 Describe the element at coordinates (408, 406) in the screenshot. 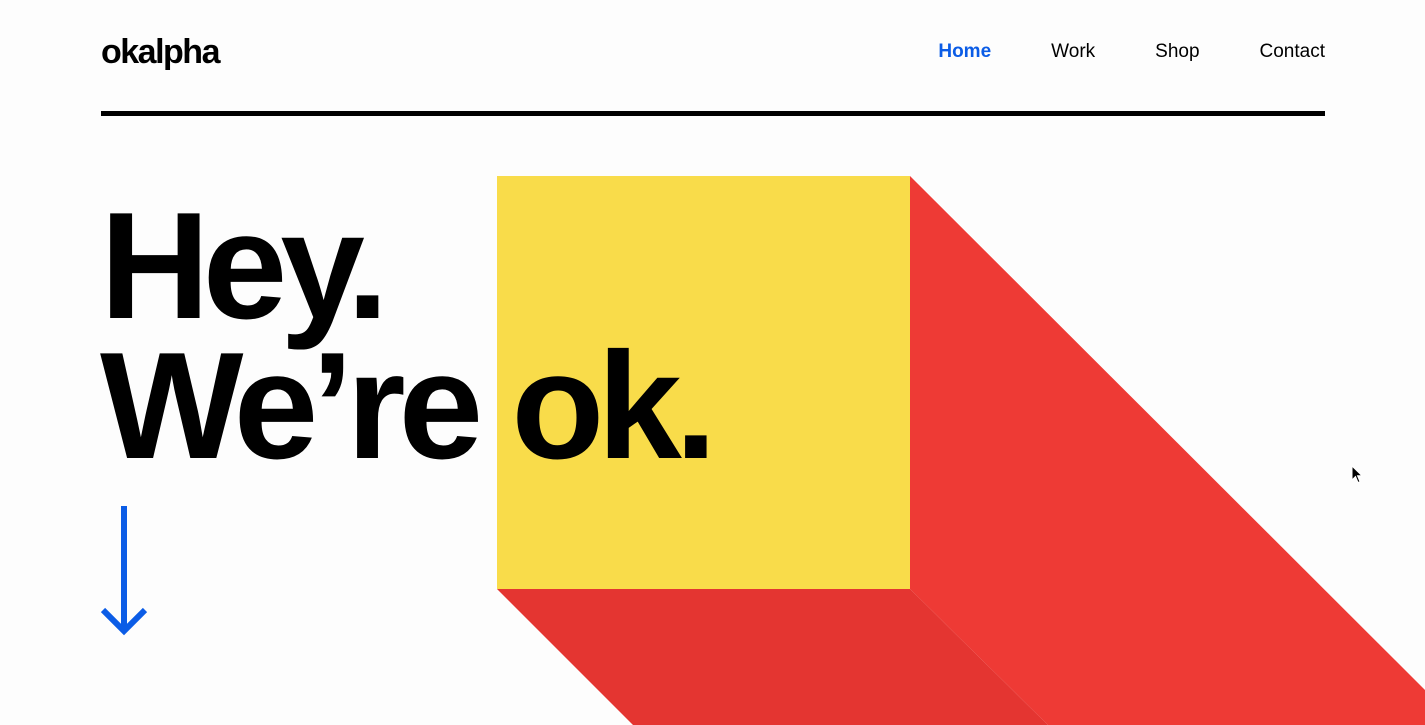

I see `hero-line-2: We’re ok.` at that location.